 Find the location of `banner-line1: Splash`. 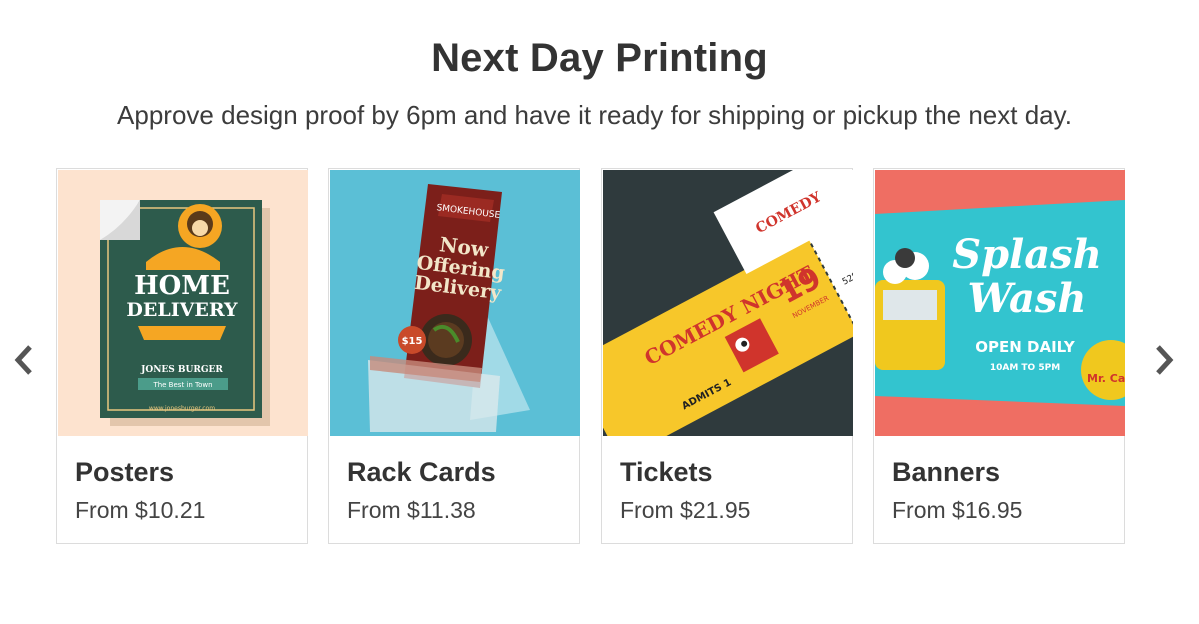

banner-line1: Splash is located at coordinates (1027, 254).